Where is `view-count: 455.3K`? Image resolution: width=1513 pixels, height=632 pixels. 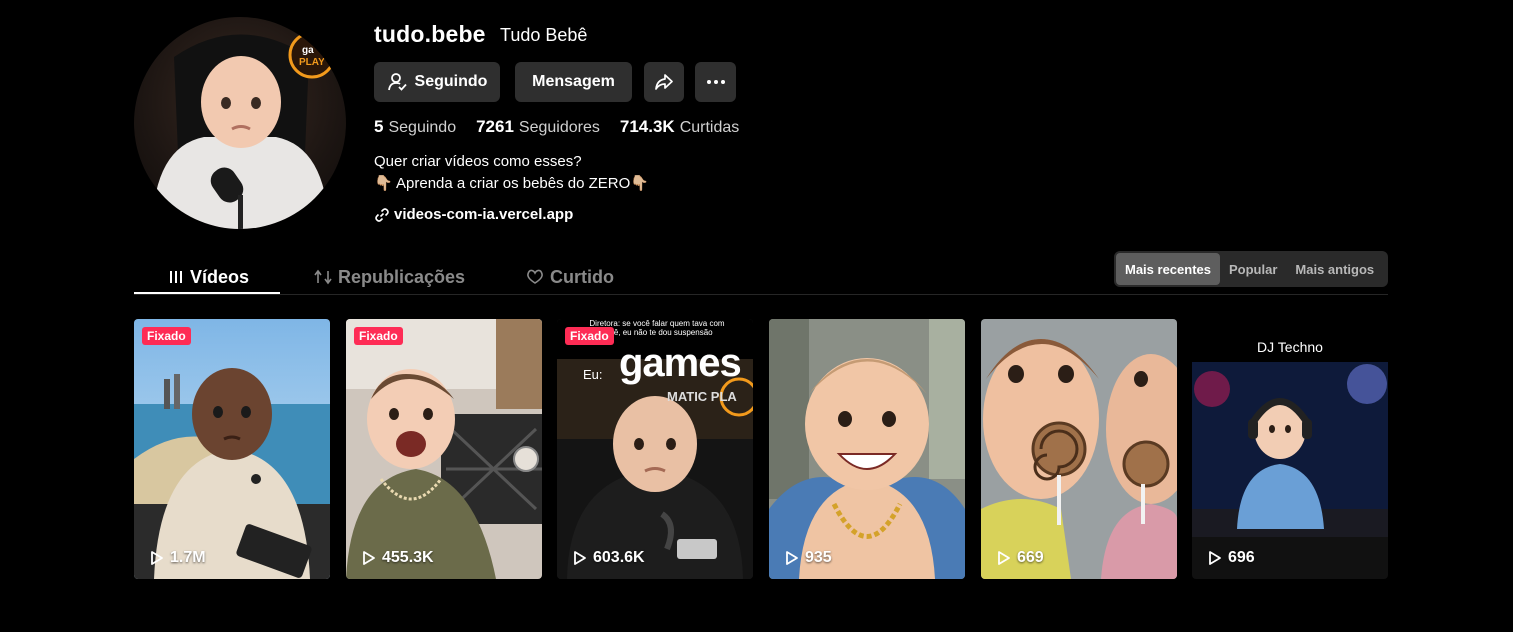
view-count: 455.3K is located at coordinates (398, 558).